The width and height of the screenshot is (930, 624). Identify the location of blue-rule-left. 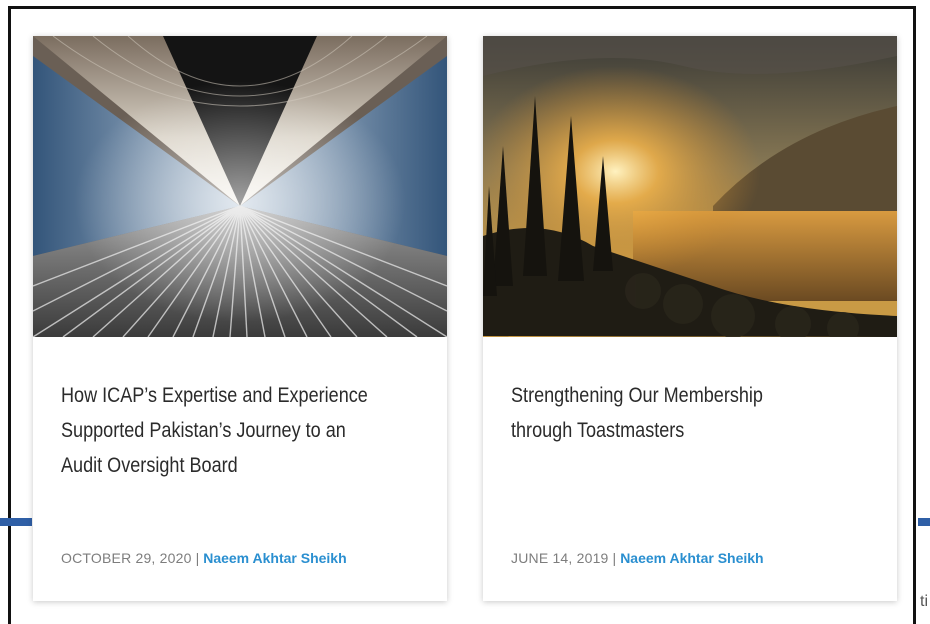
(16, 522).